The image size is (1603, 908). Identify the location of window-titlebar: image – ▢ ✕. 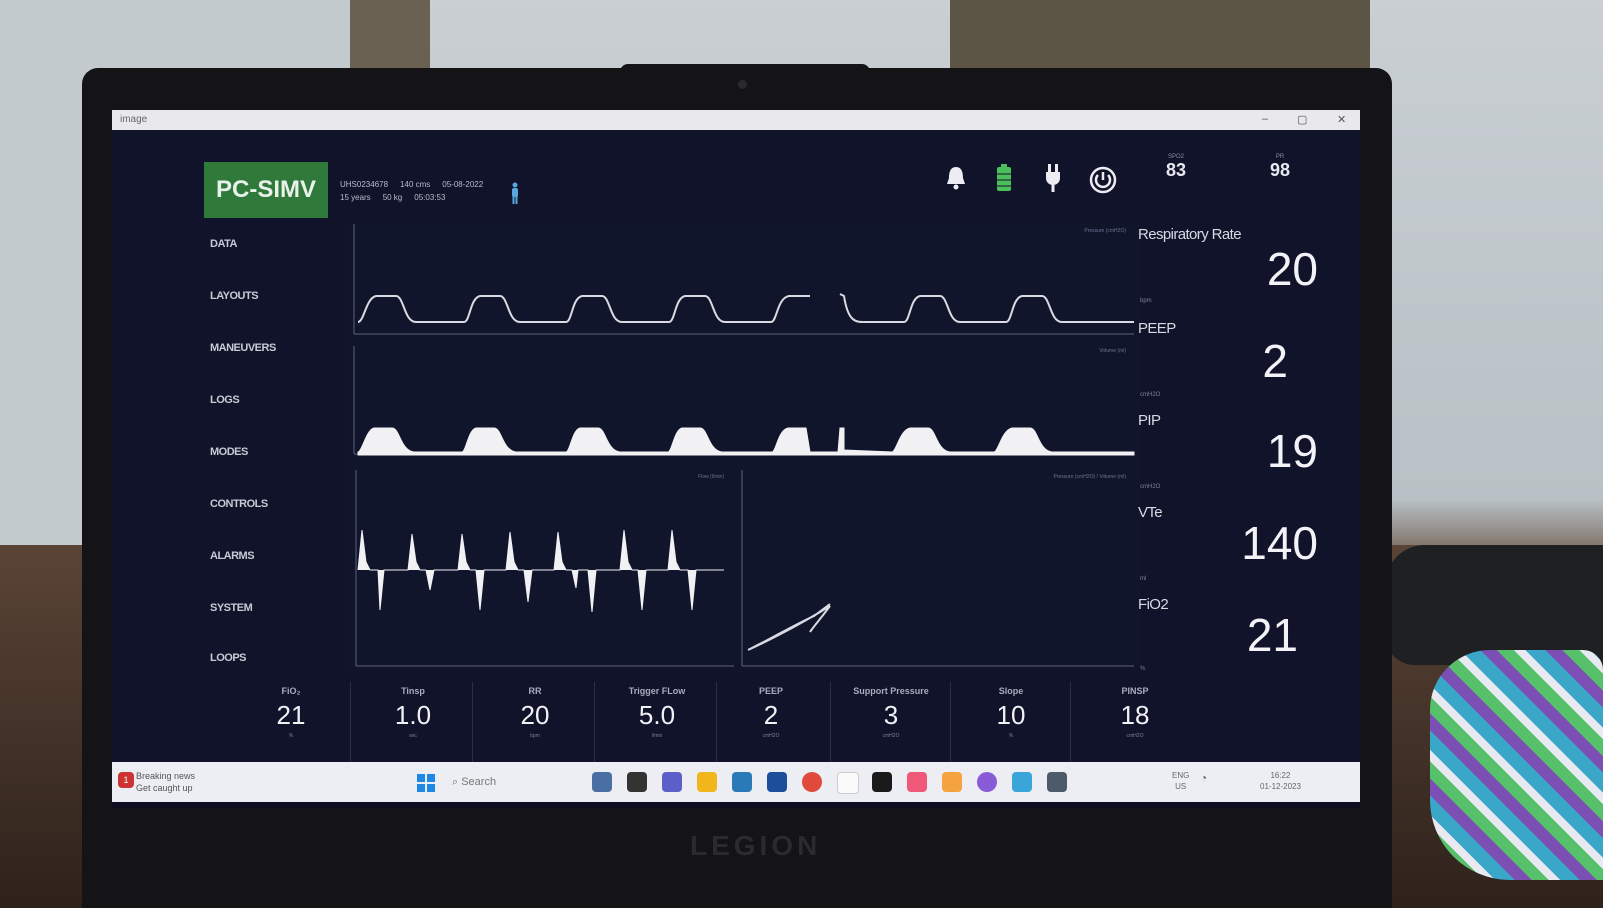
(736, 120).